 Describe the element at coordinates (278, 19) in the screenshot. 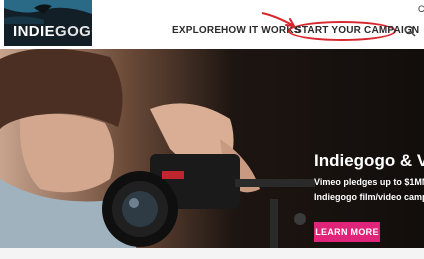

I see `annotation-arrow-icon` at that location.